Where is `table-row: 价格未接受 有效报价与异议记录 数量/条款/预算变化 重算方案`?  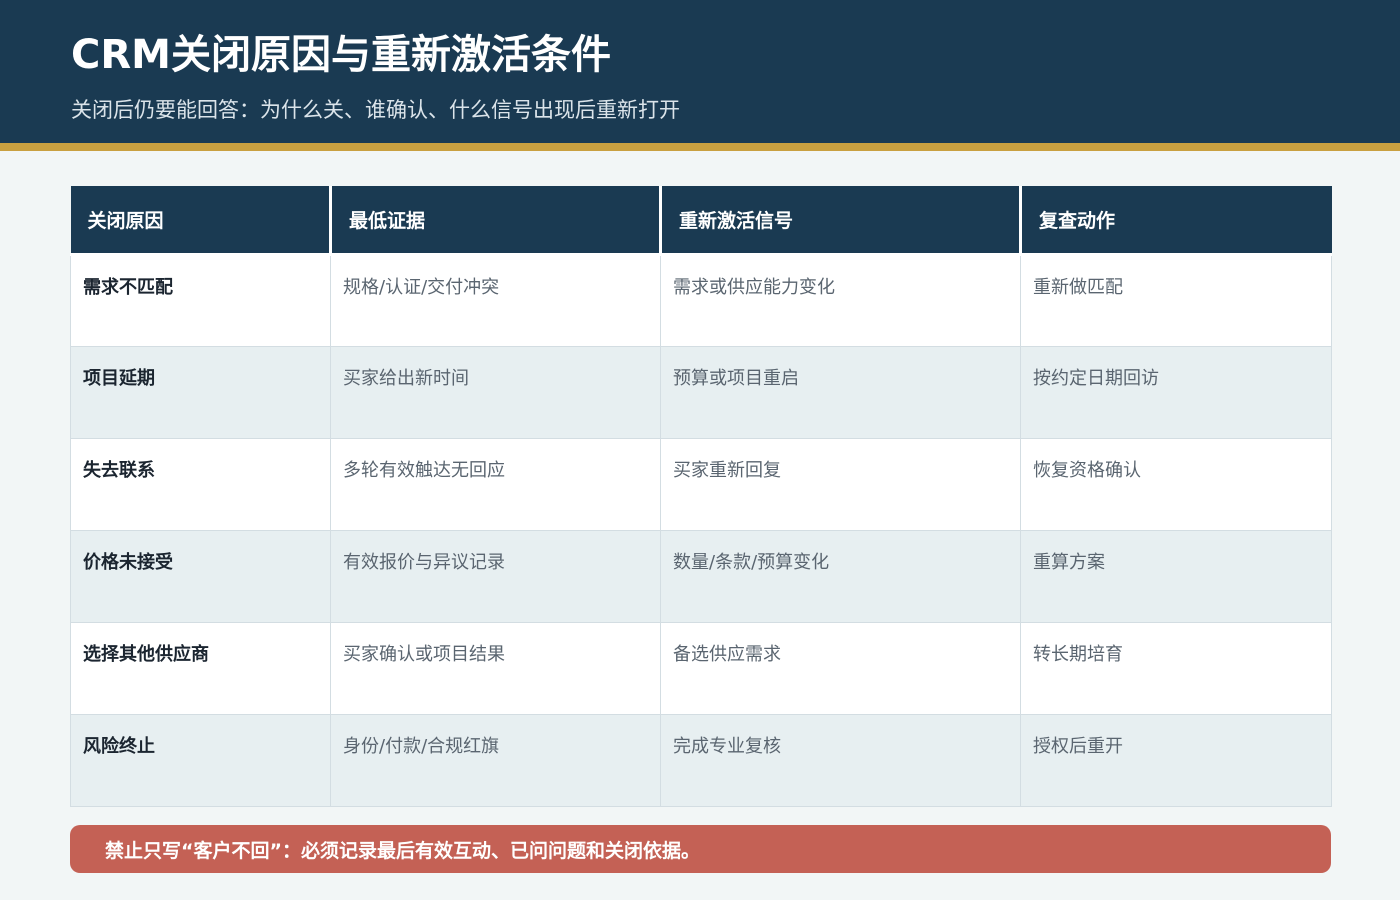
table-row: 价格未接受 有效报价与异议记录 数量/条款/预算变化 重算方案 is located at coordinates (701, 576).